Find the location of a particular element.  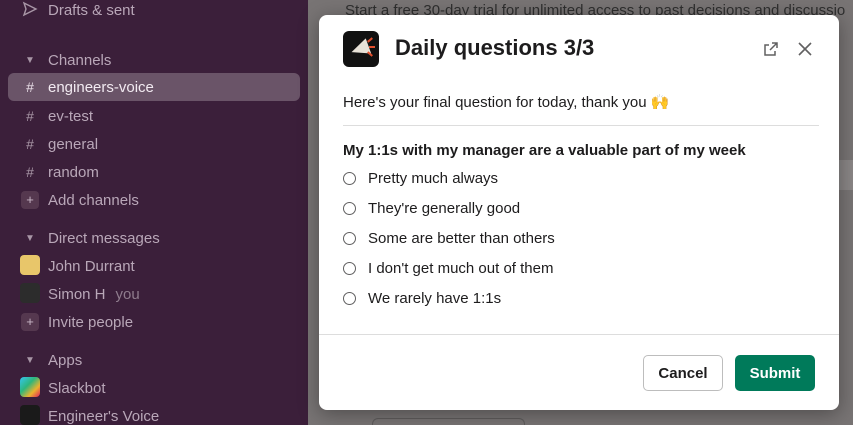

add-channels-button: + Add channels is located at coordinates (154, 200).